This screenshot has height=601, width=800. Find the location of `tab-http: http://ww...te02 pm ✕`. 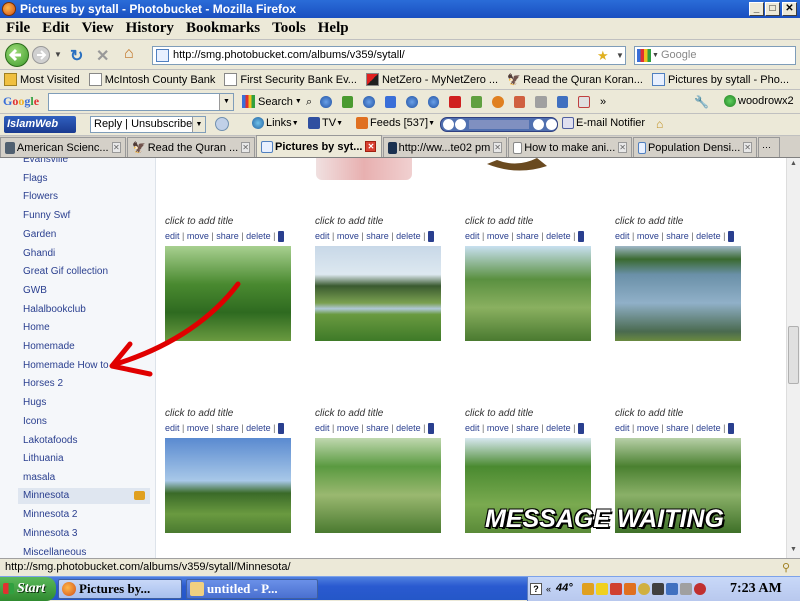

tab-http: http://ww...te02 pm ✕ is located at coordinates (445, 147).